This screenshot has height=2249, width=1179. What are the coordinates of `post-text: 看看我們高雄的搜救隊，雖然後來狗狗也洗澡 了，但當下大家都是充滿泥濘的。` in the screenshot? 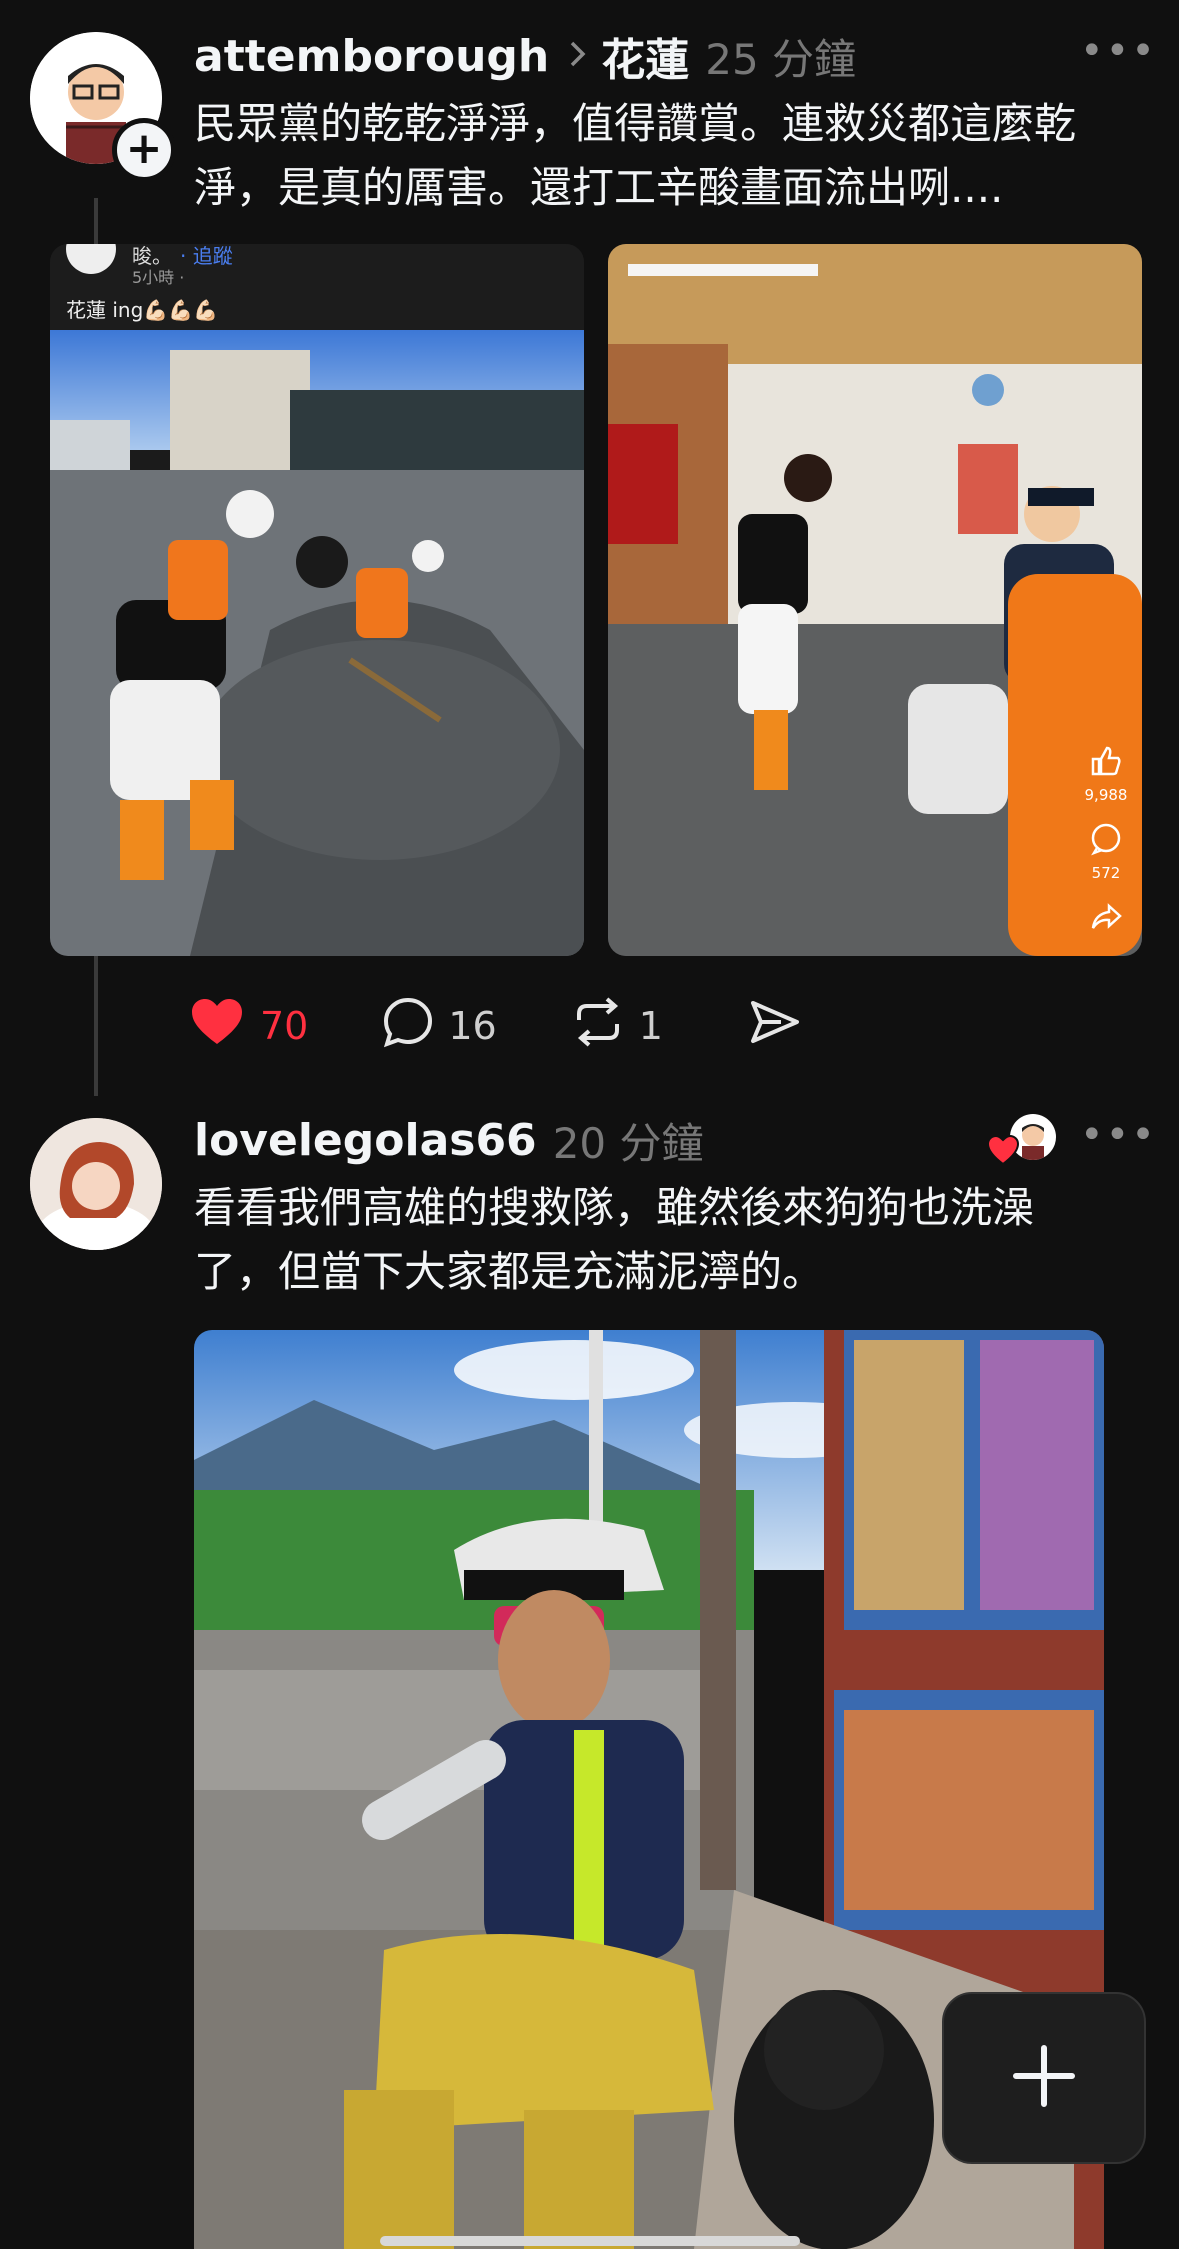 It's located at (674, 1240).